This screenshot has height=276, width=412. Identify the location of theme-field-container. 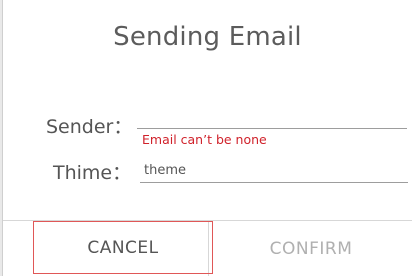
(274, 170).